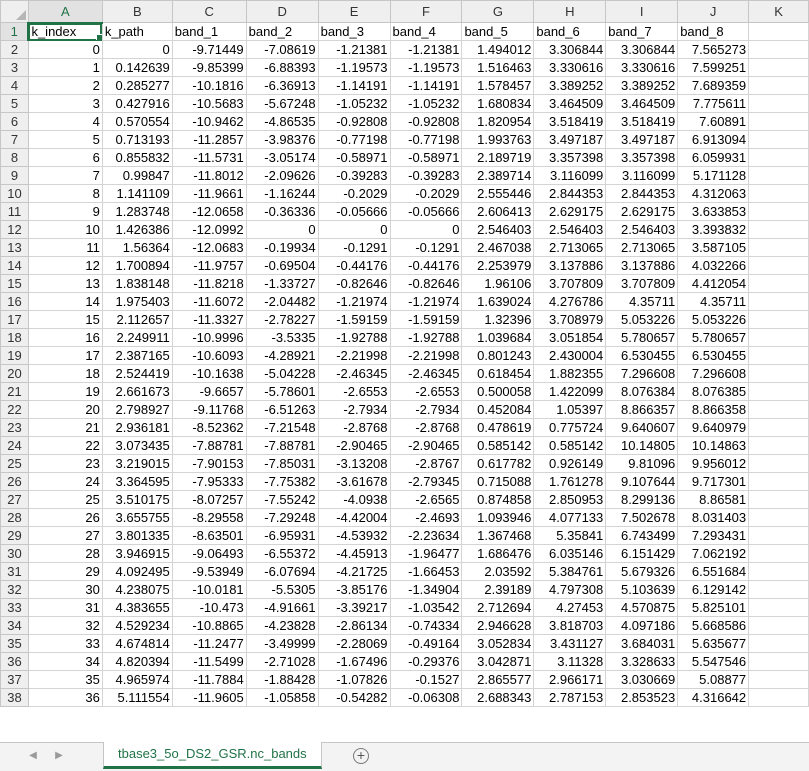 This screenshot has width=809, height=771. Describe the element at coordinates (642, 103) in the screenshot. I see `cell-i5: 3.464509` at that location.